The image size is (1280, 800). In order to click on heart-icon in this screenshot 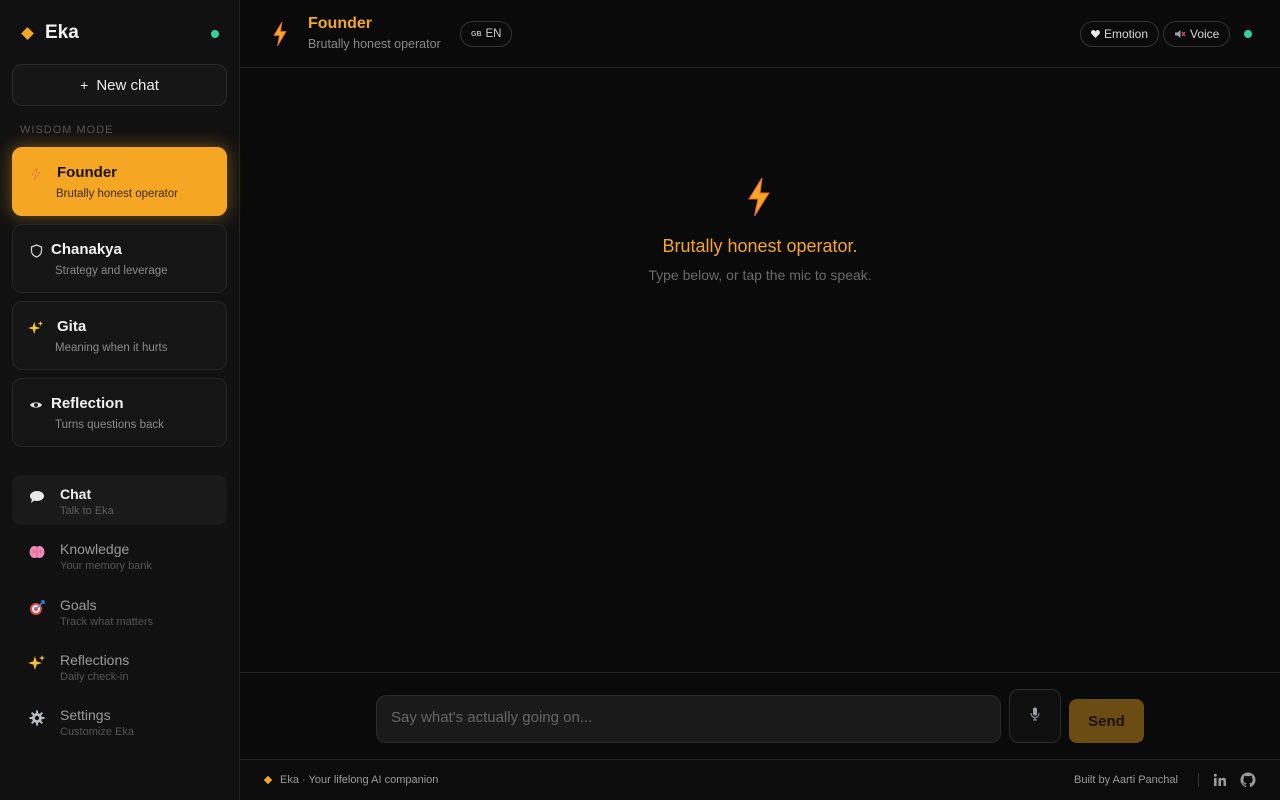, I will do `click(1095, 34)`.